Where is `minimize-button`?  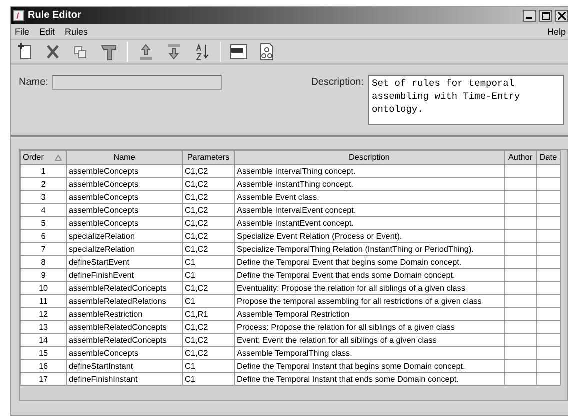
minimize-button is located at coordinates (529, 16).